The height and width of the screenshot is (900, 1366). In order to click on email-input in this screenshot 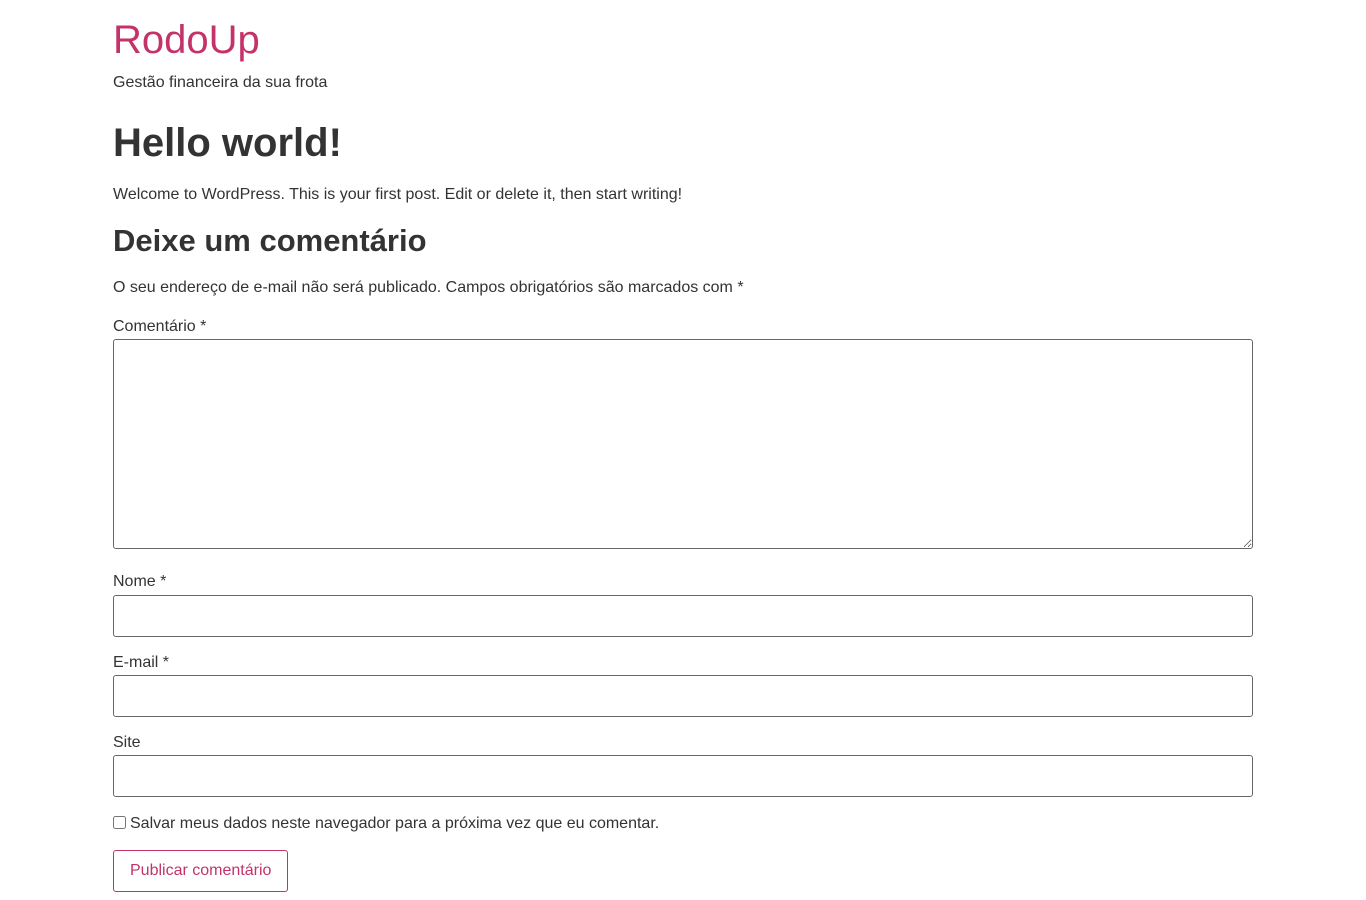, I will do `click(683, 696)`.